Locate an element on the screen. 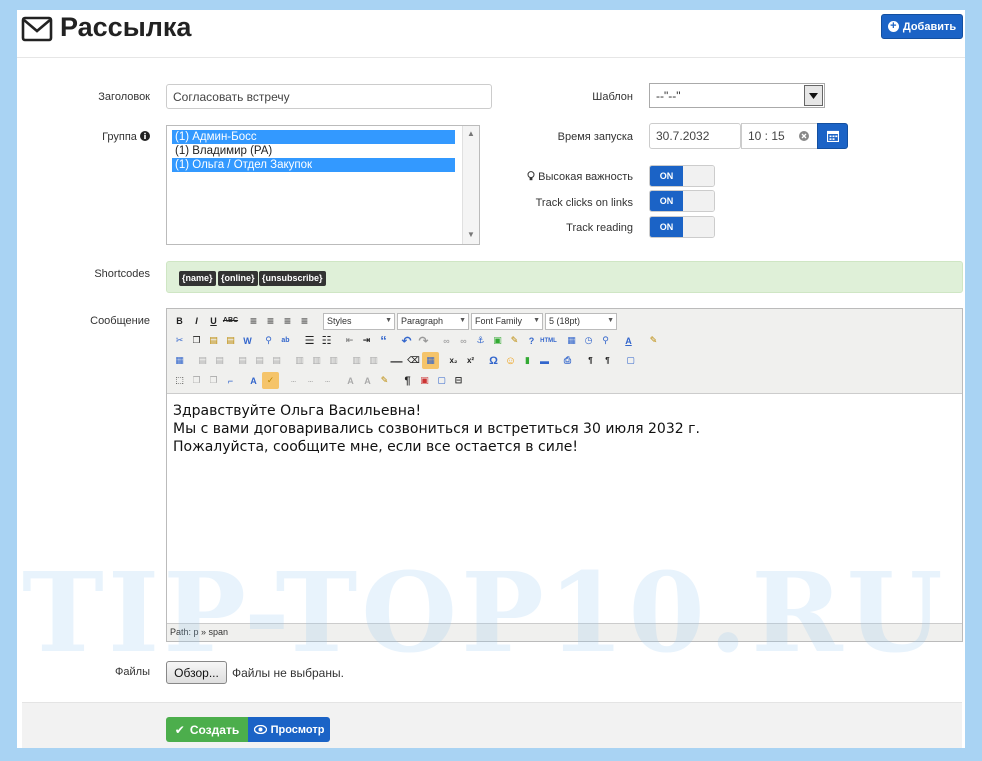  move-backward-icon: ❐ is located at coordinates (213, 380).